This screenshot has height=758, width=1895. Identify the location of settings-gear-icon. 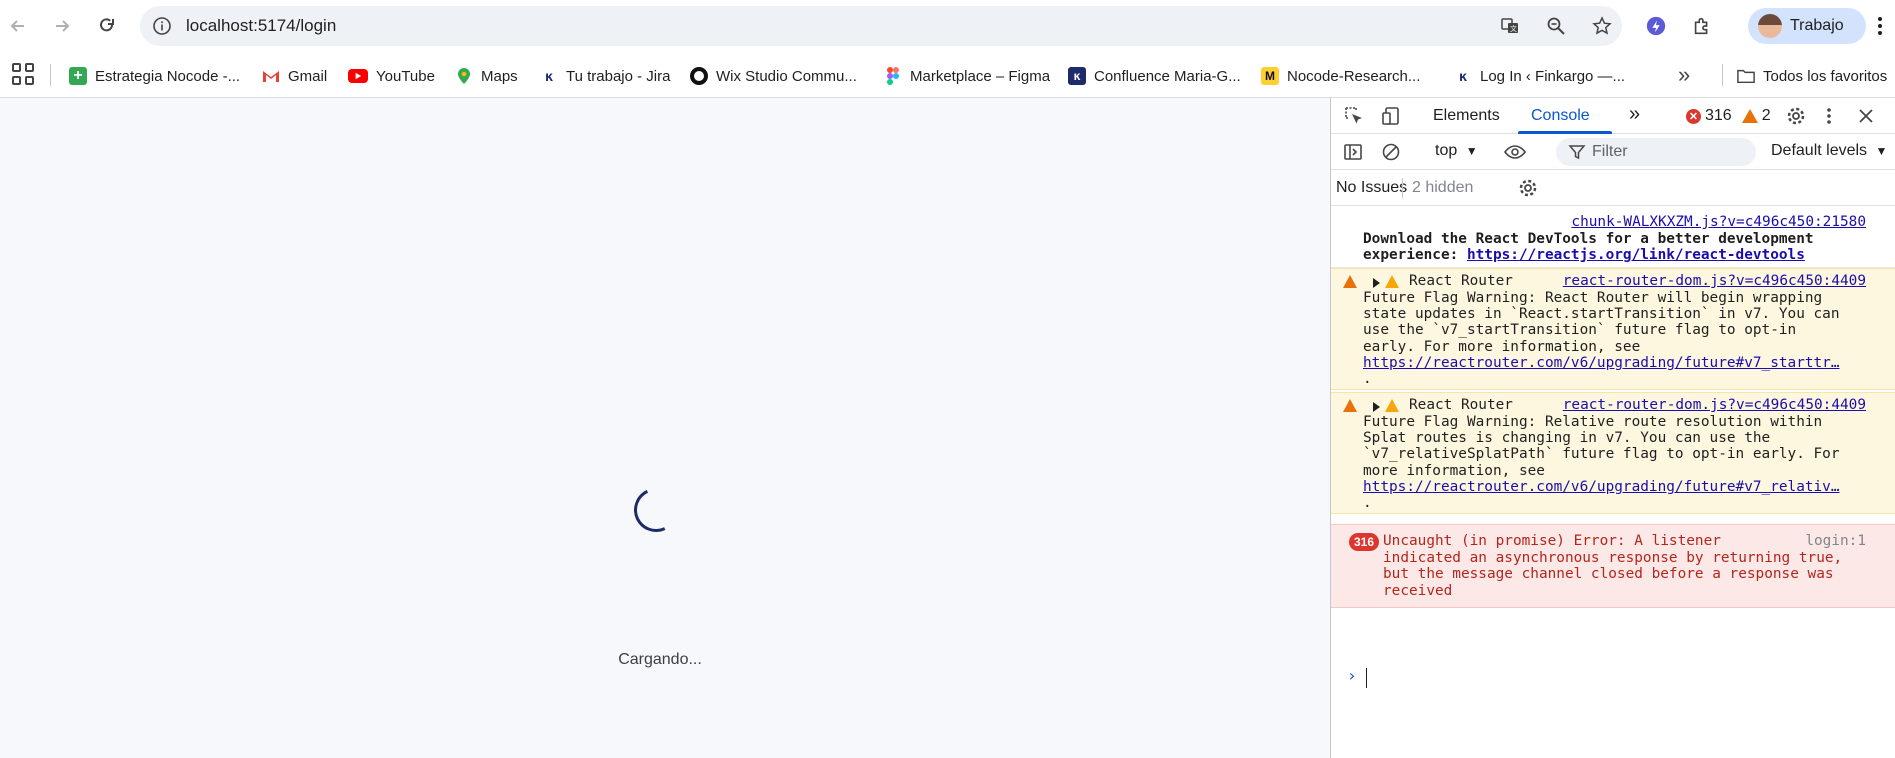
(1796, 116).